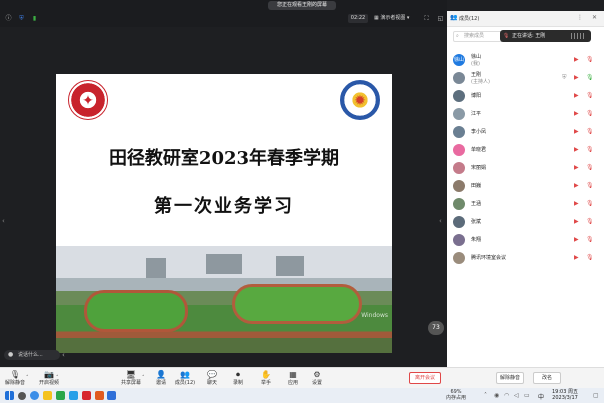  What do you see at coordinates (476, 240) in the screenshot?
I see `participant-name: 朱翔` at bounding box center [476, 240].